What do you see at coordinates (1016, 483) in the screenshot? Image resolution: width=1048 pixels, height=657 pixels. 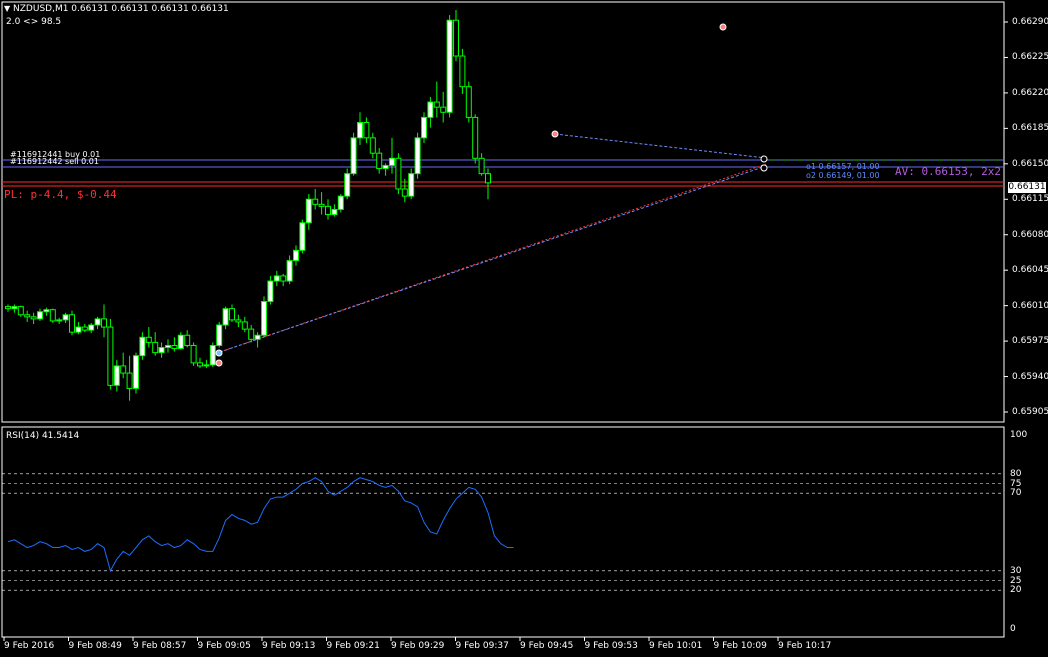 I see `rsi-tick-label: 75` at bounding box center [1016, 483].